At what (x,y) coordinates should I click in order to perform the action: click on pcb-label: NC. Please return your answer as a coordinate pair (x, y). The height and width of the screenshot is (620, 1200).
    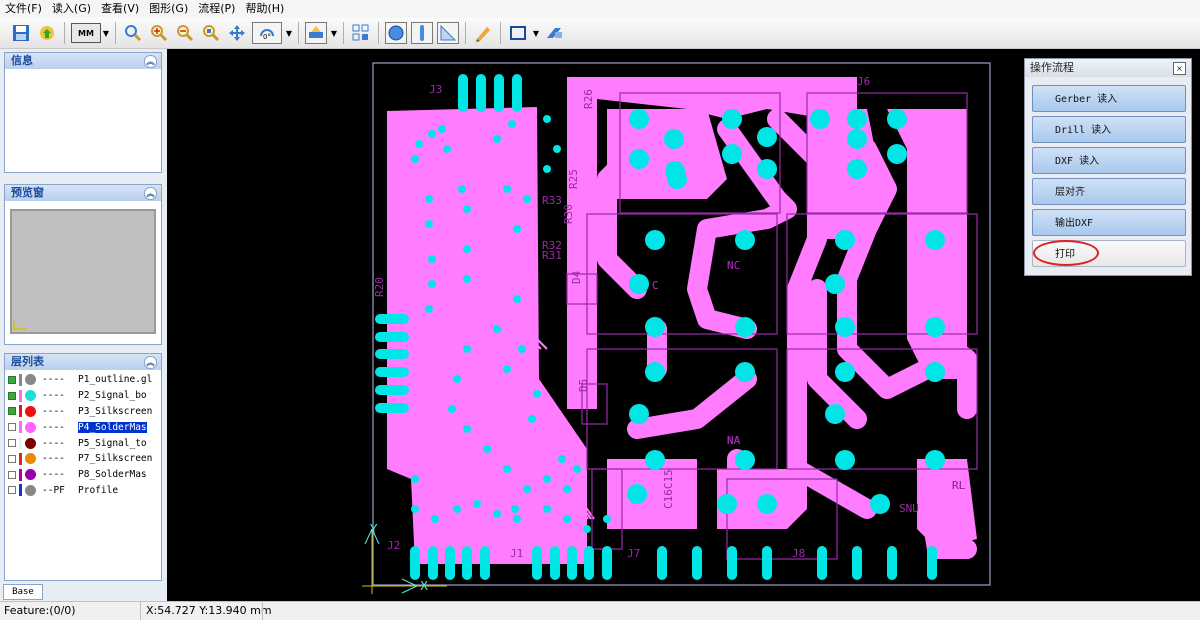
    Looking at the image, I should click on (733, 265).